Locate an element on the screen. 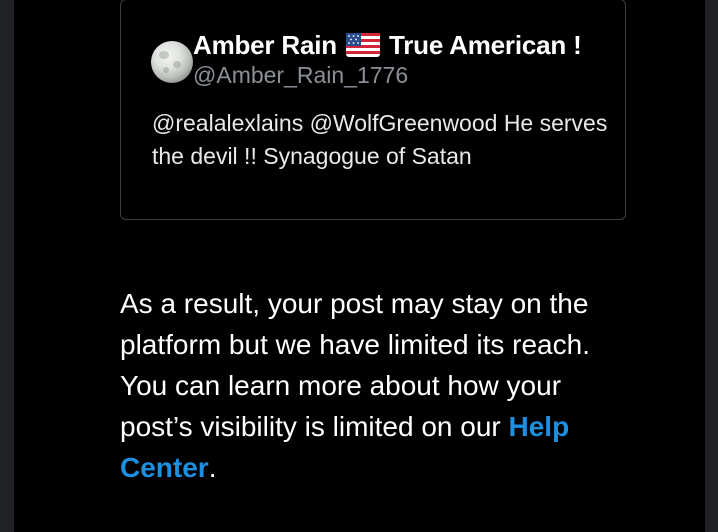 This screenshot has height=532, width=718. us-flag-icon is located at coordinates (362, 48).